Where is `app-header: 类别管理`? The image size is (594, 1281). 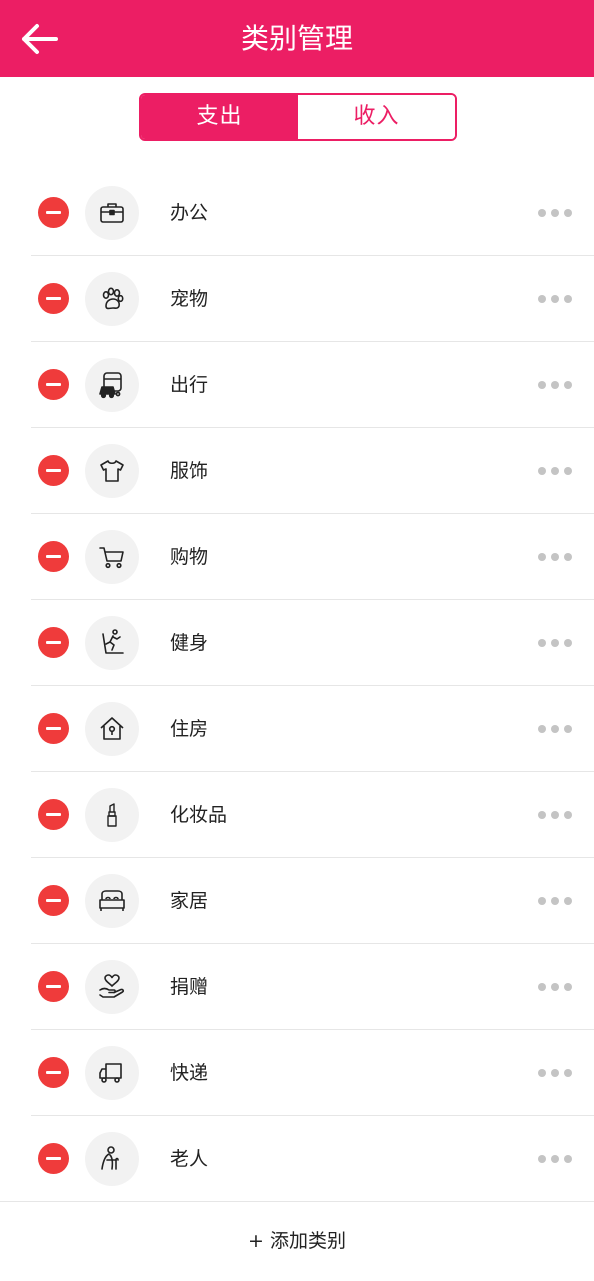
app-header: 类别管理 is located at coordinates (297, 38).